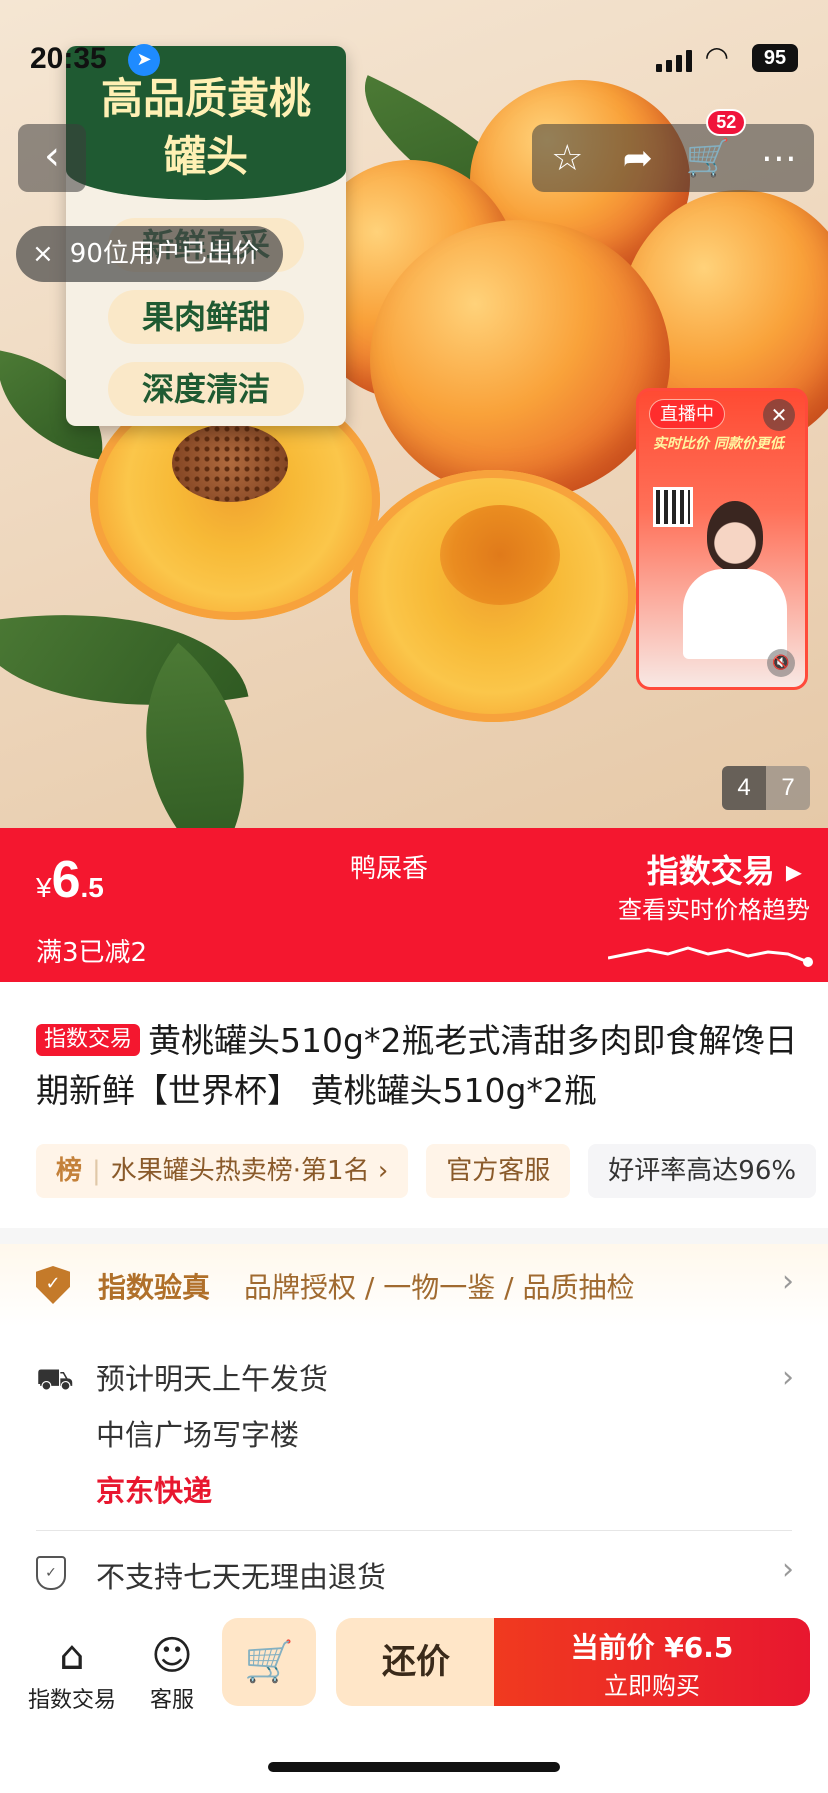  Describe the element at coordinates (520, 360) in the screenshot. I see `peach-decoration` at that location.